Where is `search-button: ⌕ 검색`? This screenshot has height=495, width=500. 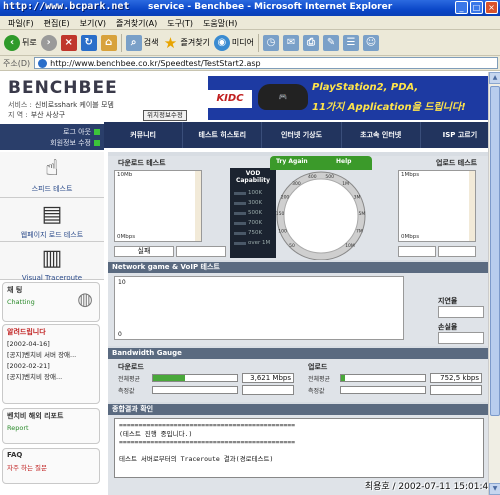
search-button: ⌕ 검색 is located at coordinates (142, 42).